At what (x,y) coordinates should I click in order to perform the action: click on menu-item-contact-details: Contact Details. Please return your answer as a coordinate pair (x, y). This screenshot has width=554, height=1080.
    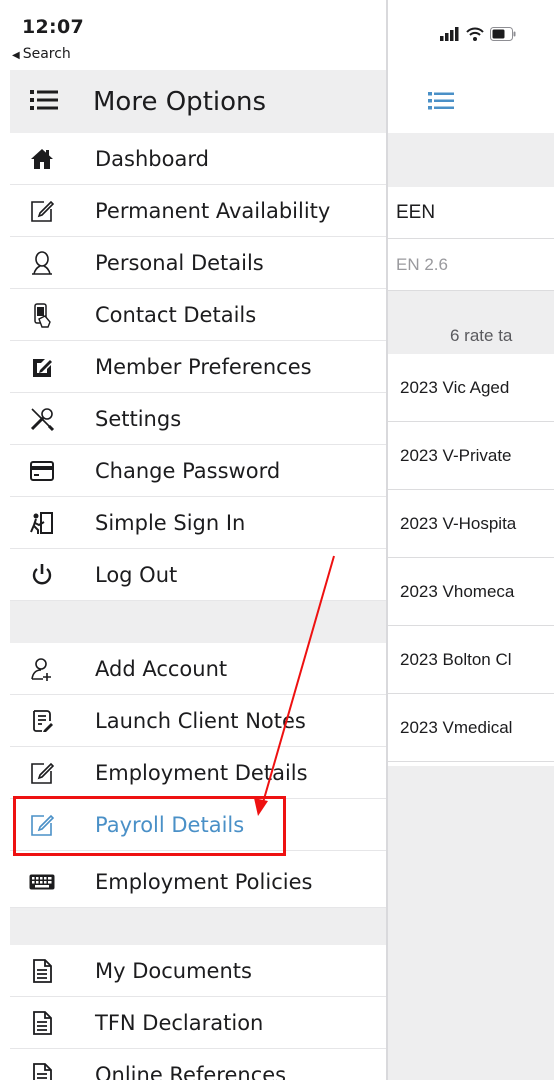
    Looking at the image, I should click on (199, 315).